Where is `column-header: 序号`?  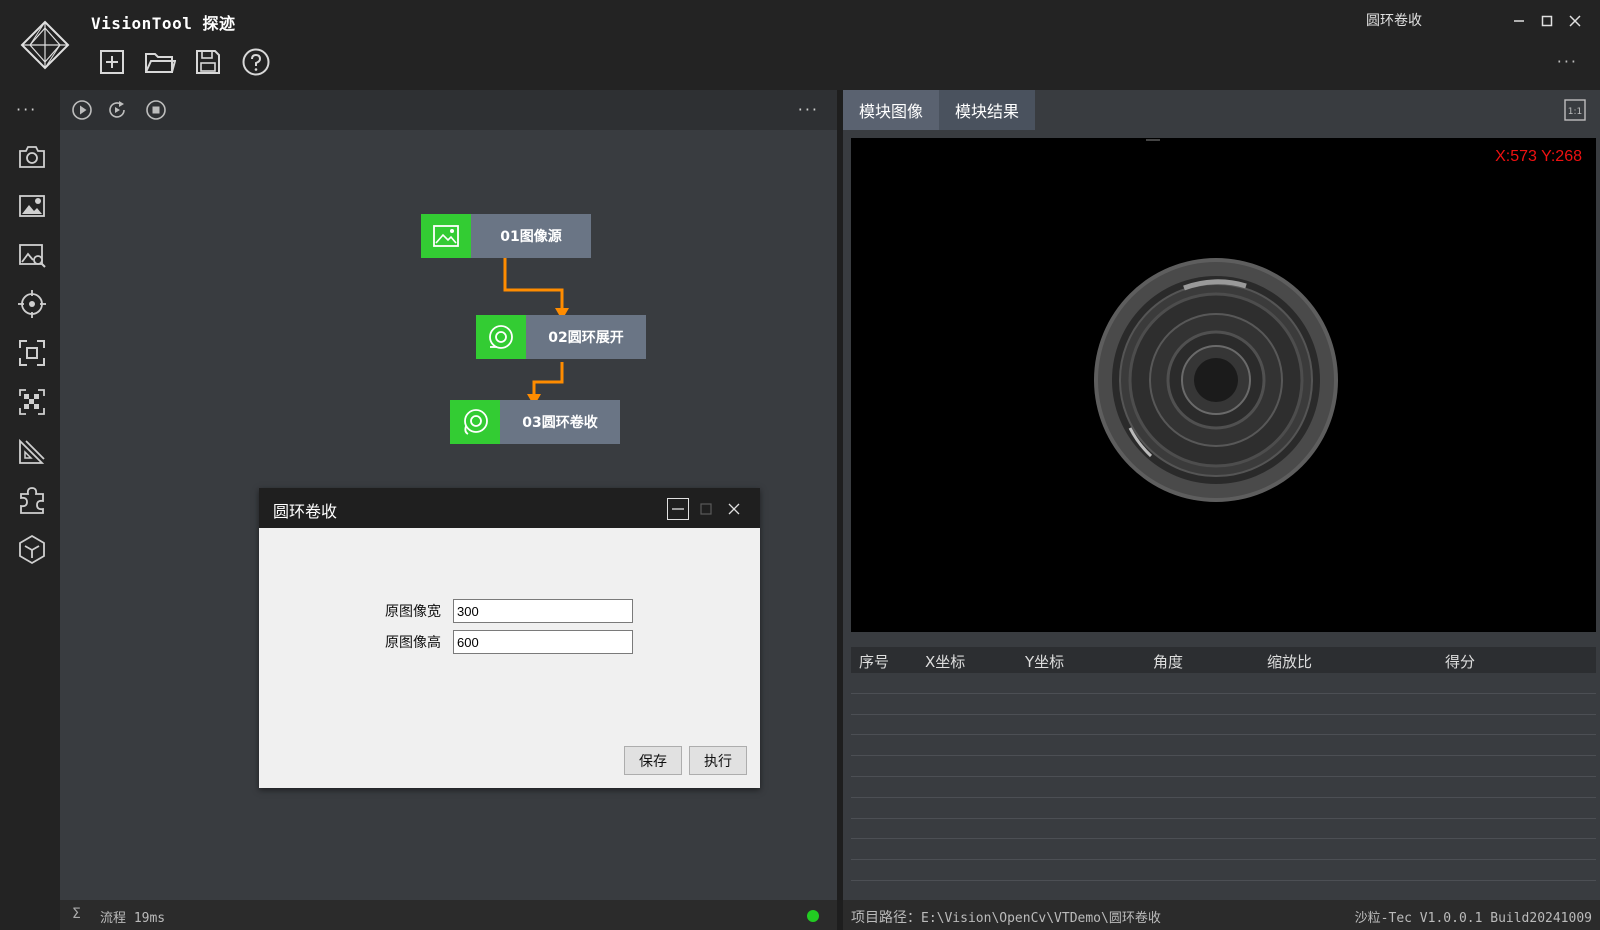
column-header: 序号 is located at coordinates (874, 661).